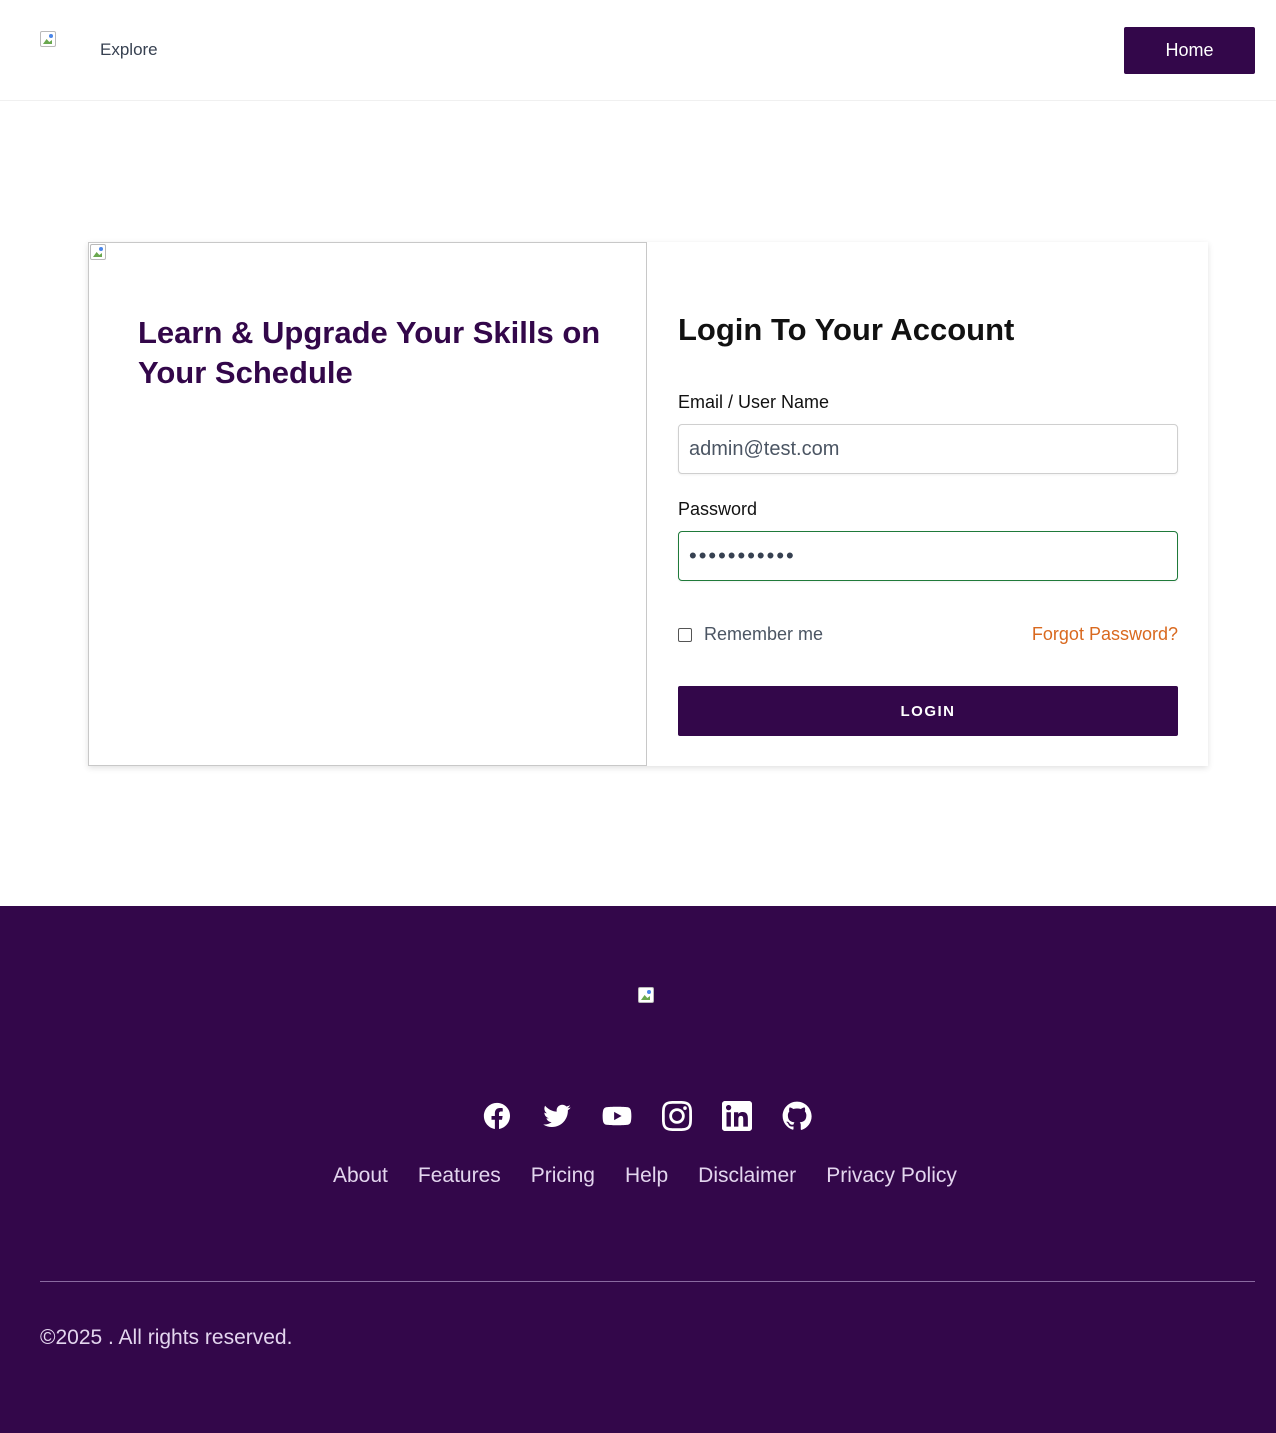  What do you see at coordinates (638, 50) in the screenshot?
I see `site-header: Explore Home` at bounding box center [638, 50].